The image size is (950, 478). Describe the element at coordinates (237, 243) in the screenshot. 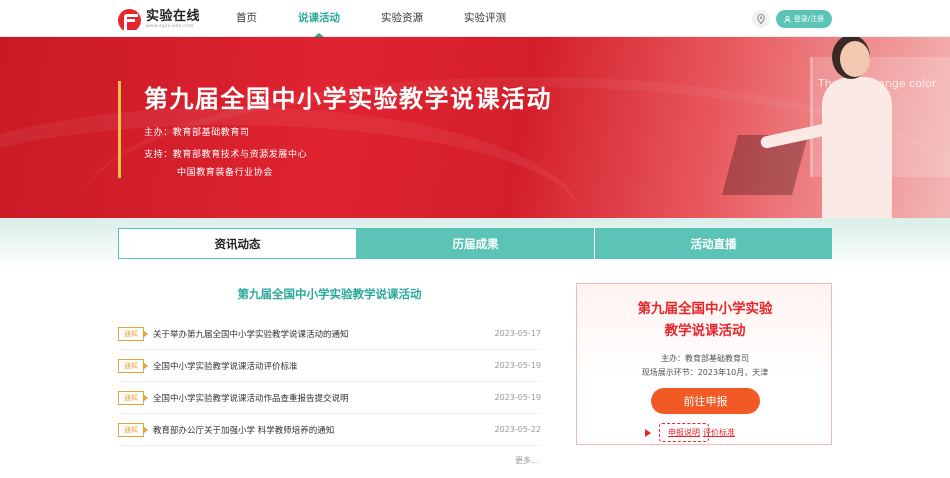

I see `tab-news: 资讯动态` at that location.